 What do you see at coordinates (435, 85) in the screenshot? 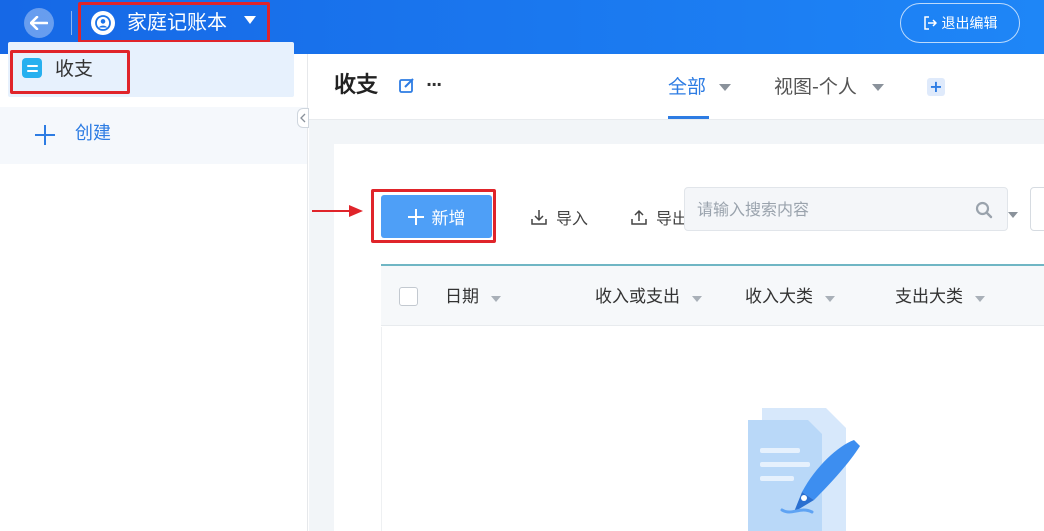
I see `more-icon: ···` at bounding box center [435, 85].